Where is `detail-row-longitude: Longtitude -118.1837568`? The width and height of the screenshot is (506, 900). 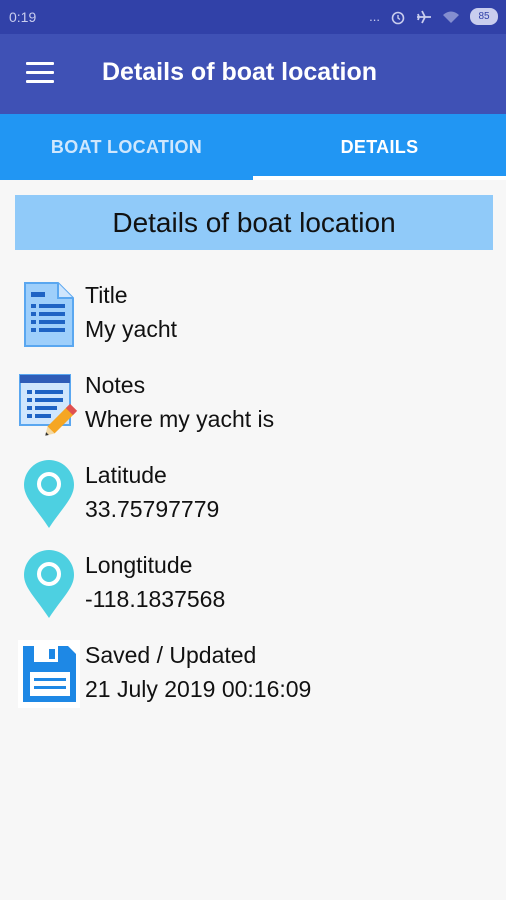 detail-row-longitude: Longtitude -118.1837568 is located at coordinates (253, 587).